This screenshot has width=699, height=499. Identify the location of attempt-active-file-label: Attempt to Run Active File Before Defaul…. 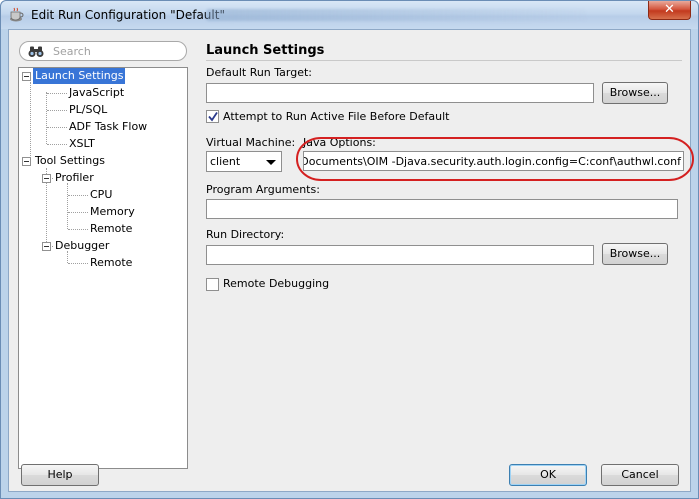
(336, 116).